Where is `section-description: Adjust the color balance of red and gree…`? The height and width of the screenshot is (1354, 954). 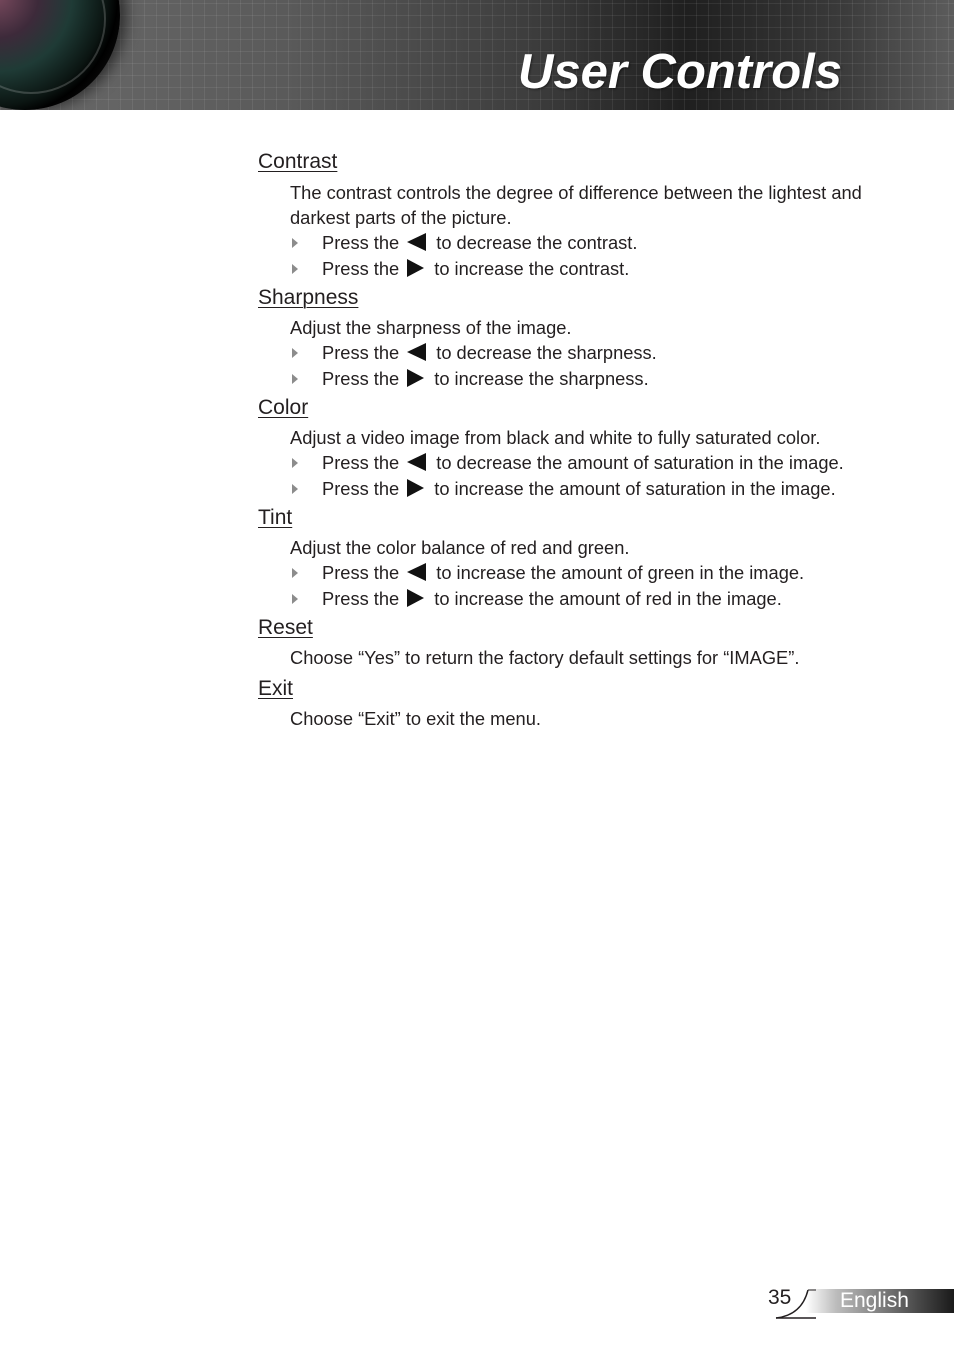 section-description: Adjust the color balance of red and gree… is located at coordinates (460, 547).